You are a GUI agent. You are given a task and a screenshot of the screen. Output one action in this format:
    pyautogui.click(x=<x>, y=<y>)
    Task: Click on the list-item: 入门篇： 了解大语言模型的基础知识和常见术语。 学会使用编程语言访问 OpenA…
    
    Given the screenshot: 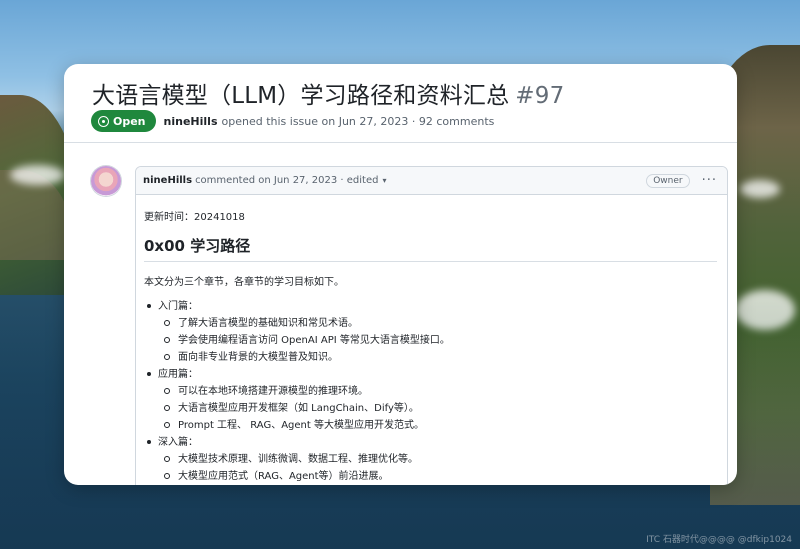 What is the action you would take?
    pyautogui.click(x=430, y=333)
    